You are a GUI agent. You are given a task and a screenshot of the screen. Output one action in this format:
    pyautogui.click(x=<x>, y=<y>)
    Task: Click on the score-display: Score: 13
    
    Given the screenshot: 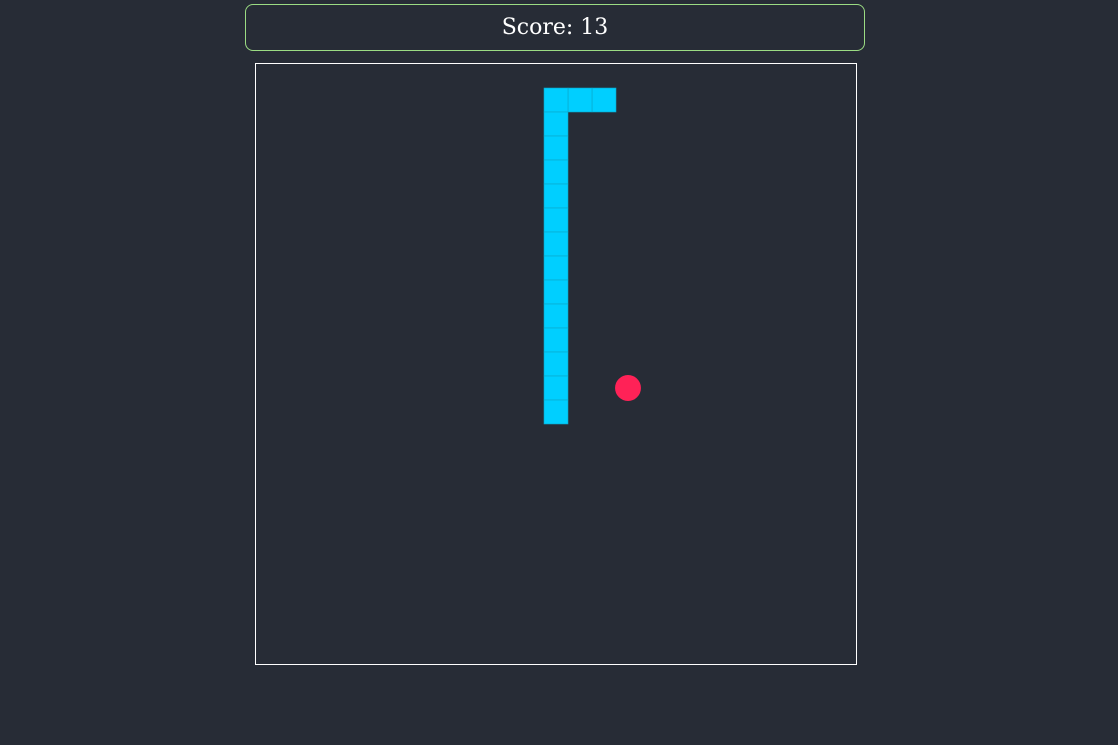 What is the action you would take?
    pyautogui.click(x=555, y=27)
    